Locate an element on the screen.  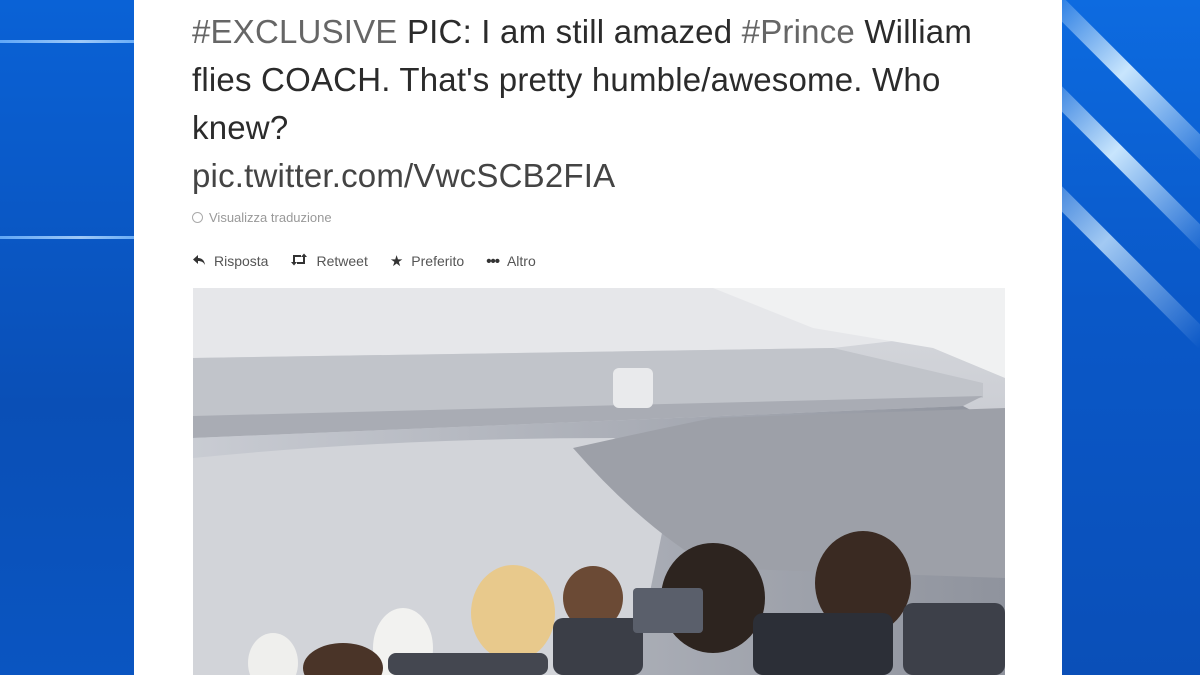
more-button: ••• Altro is located at coordinates (511, 261).